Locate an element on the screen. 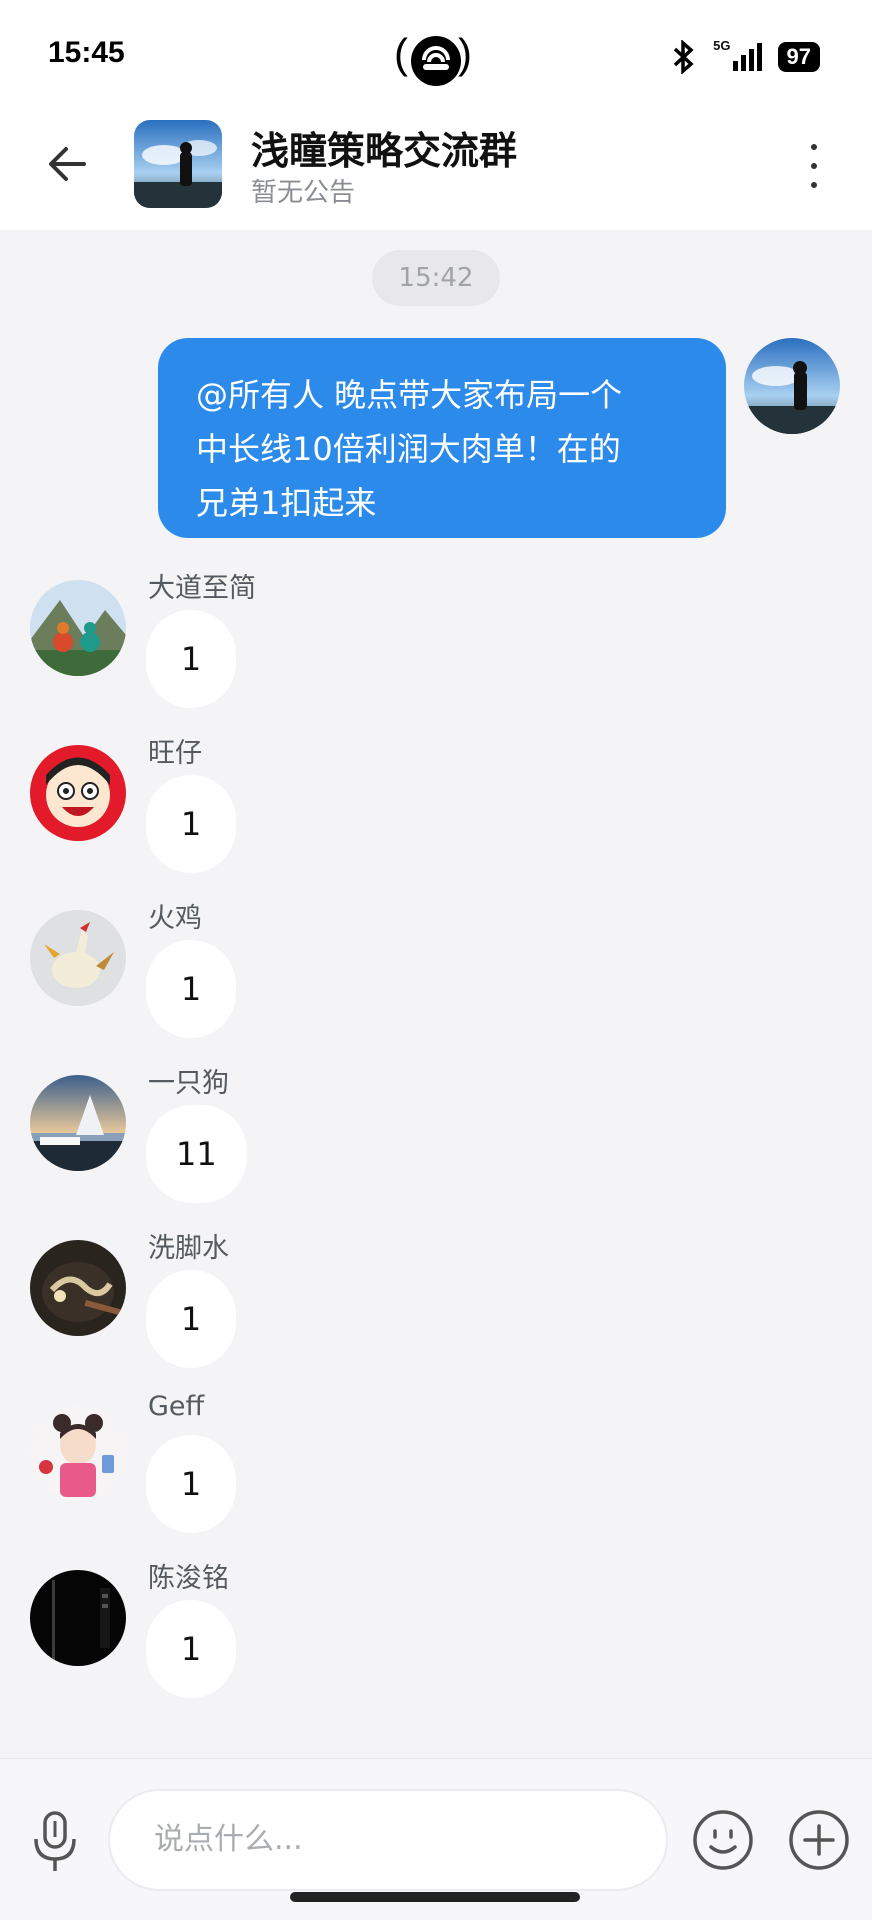  network-type: 5G is located at coordinates (722, 45).